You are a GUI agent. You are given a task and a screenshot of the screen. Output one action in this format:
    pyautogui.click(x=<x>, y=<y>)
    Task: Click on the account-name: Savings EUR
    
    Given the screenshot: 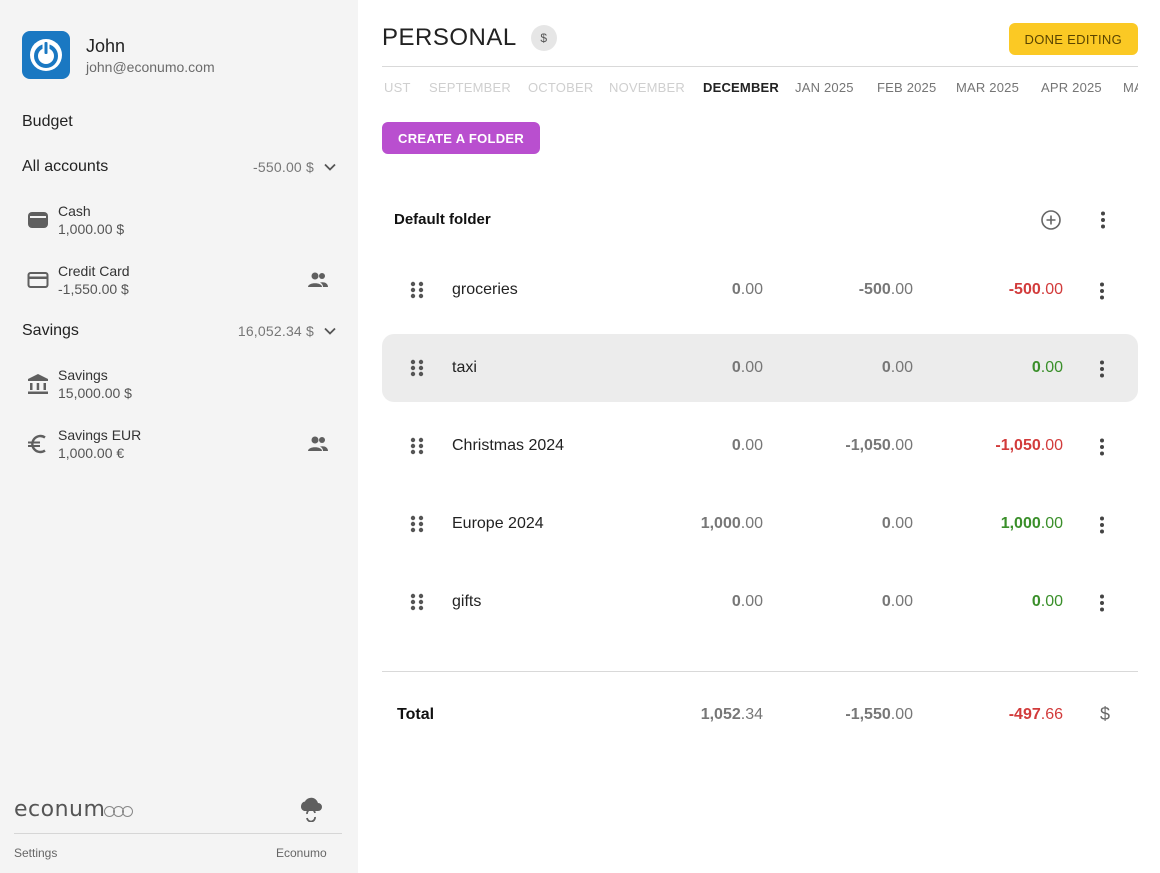 What is the action you would take?
    pyautogui.click(x=100, y=434)
    